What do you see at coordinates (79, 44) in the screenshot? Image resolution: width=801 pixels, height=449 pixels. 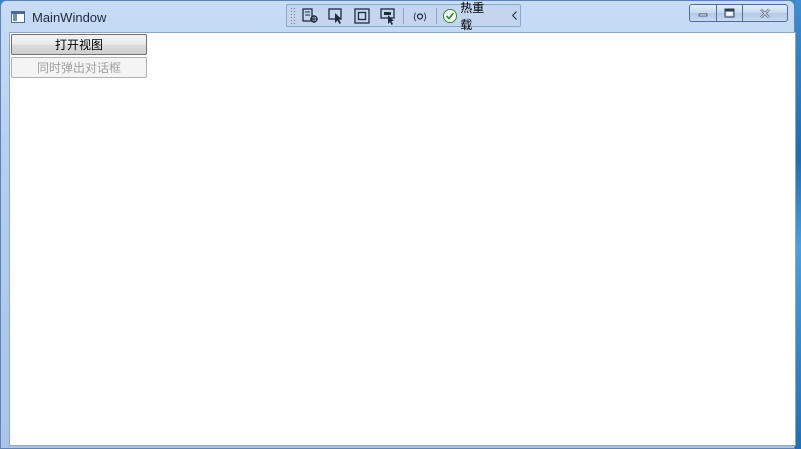 I see `open-view-button: 打开视图` at bounding box center [79, 44].